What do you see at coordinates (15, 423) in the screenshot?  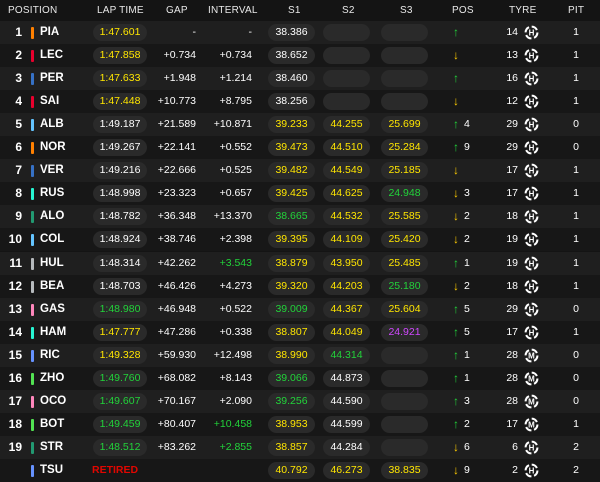 I see `position-number: 18` at bounding box center [15, 423].